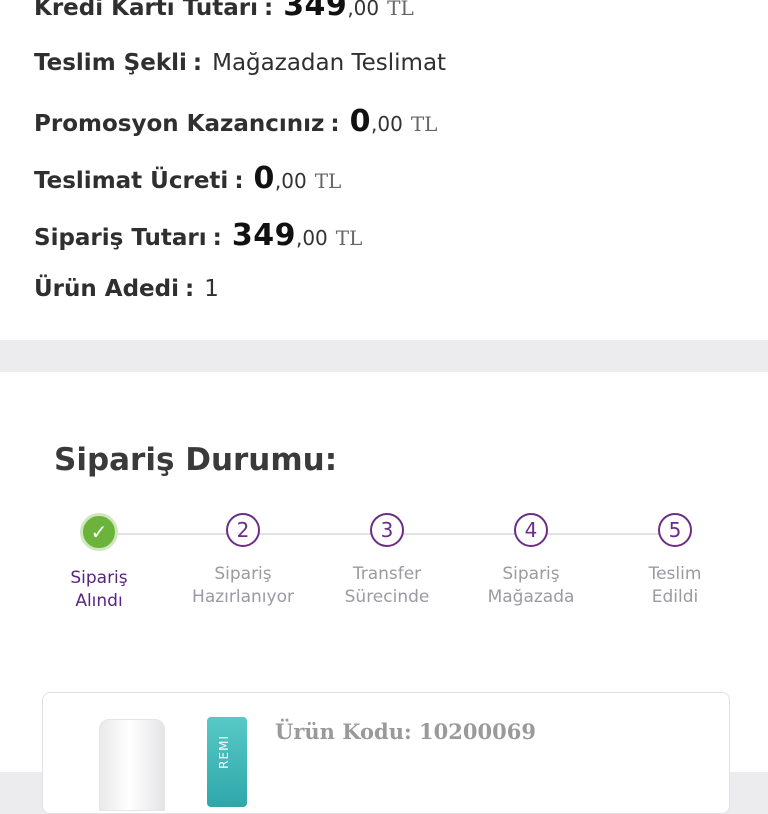  I want to click on product-image-bottle, so click(132, 765).